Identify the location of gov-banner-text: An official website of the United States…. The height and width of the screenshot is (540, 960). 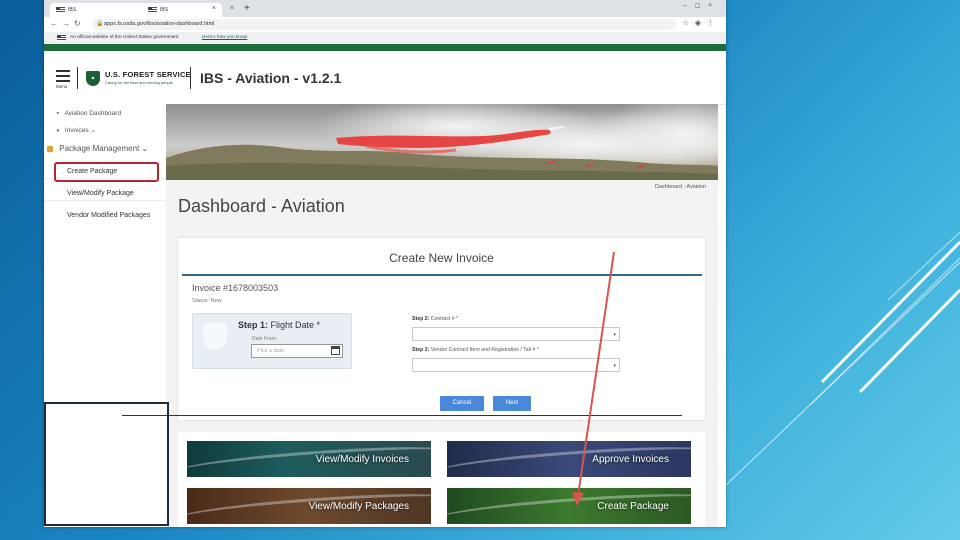
(124, 37).